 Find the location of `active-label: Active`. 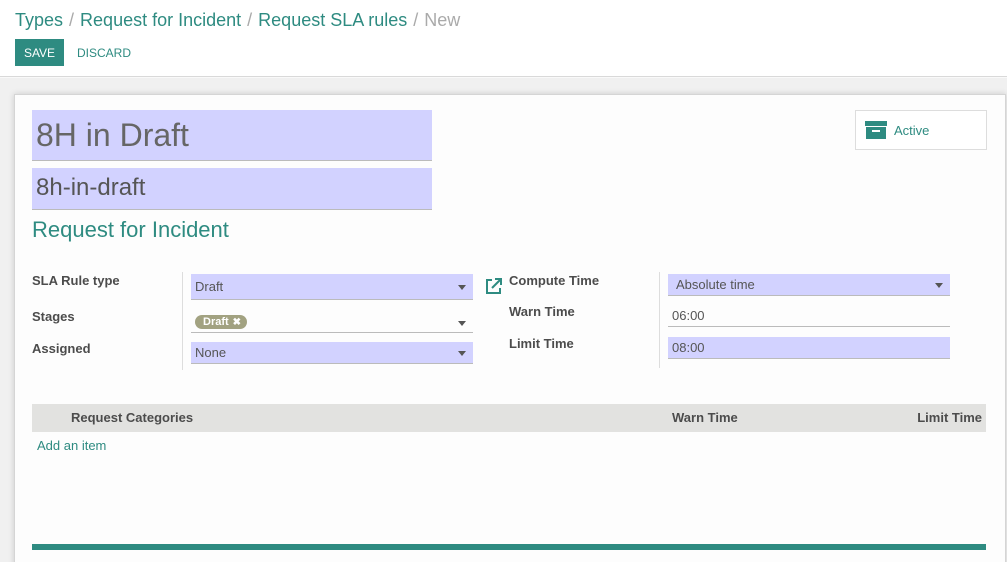

active-label: Active is located at coordinates (912, 130).